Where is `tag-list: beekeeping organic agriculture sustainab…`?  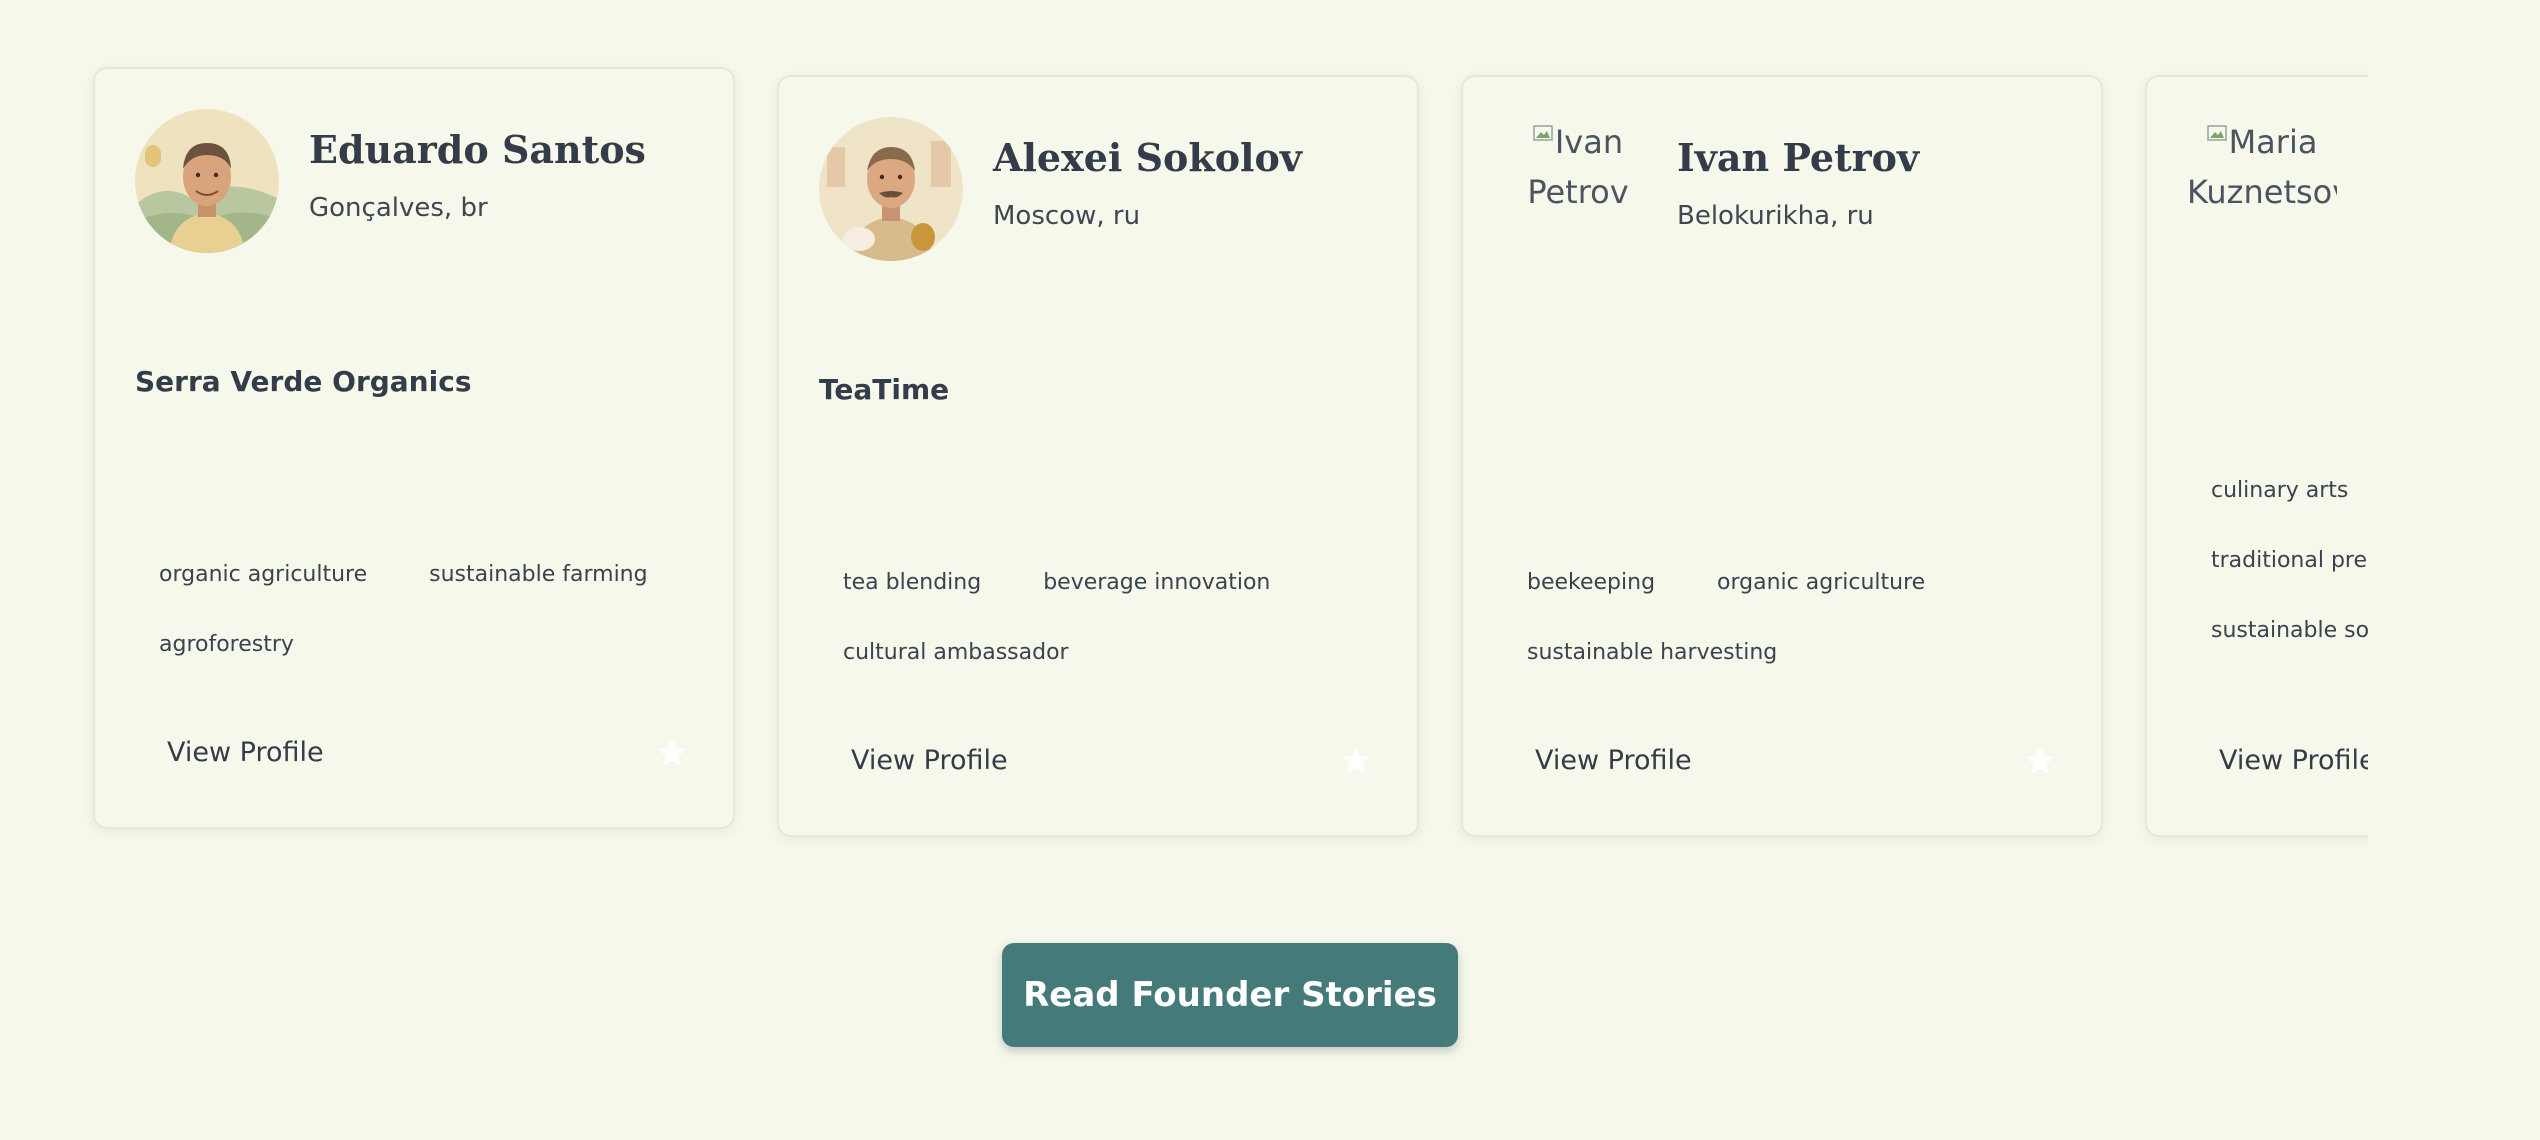 tag-list: beekeeping organic agriculture sustainab… is located at coordinates (1783, 618).